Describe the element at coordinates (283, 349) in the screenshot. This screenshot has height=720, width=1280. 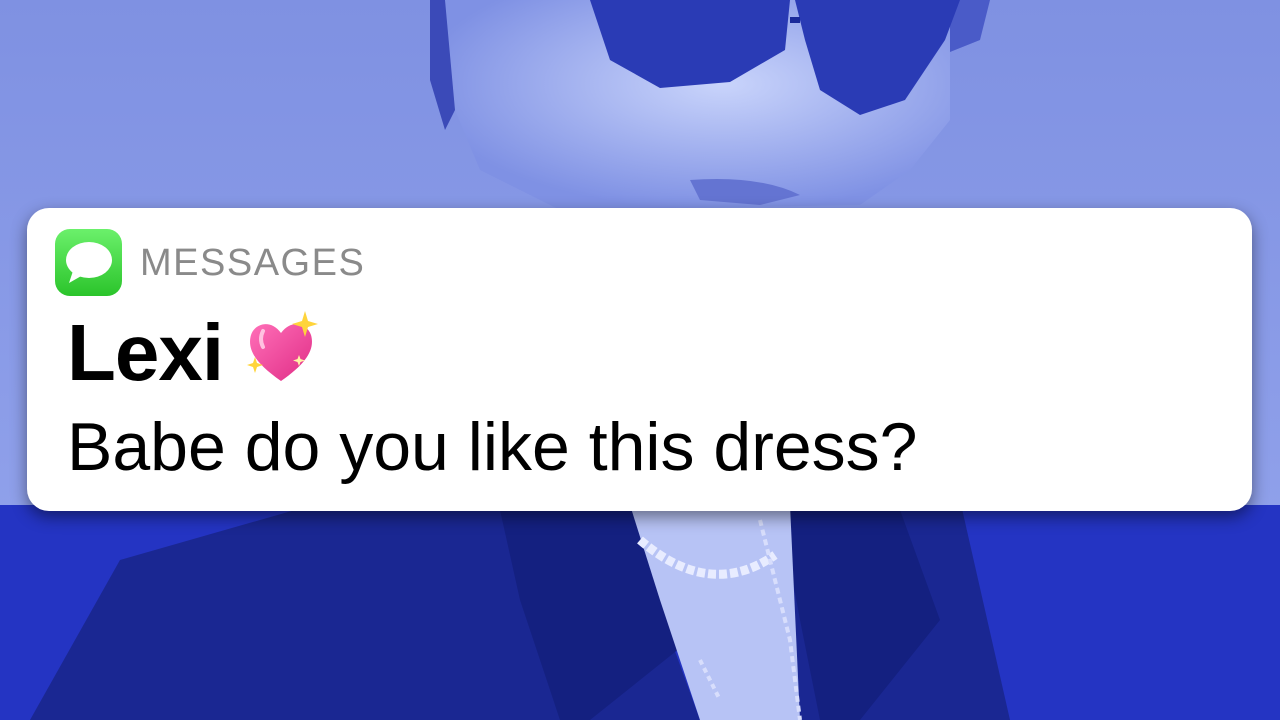
I see `sparkling-heart-icon` at that location.